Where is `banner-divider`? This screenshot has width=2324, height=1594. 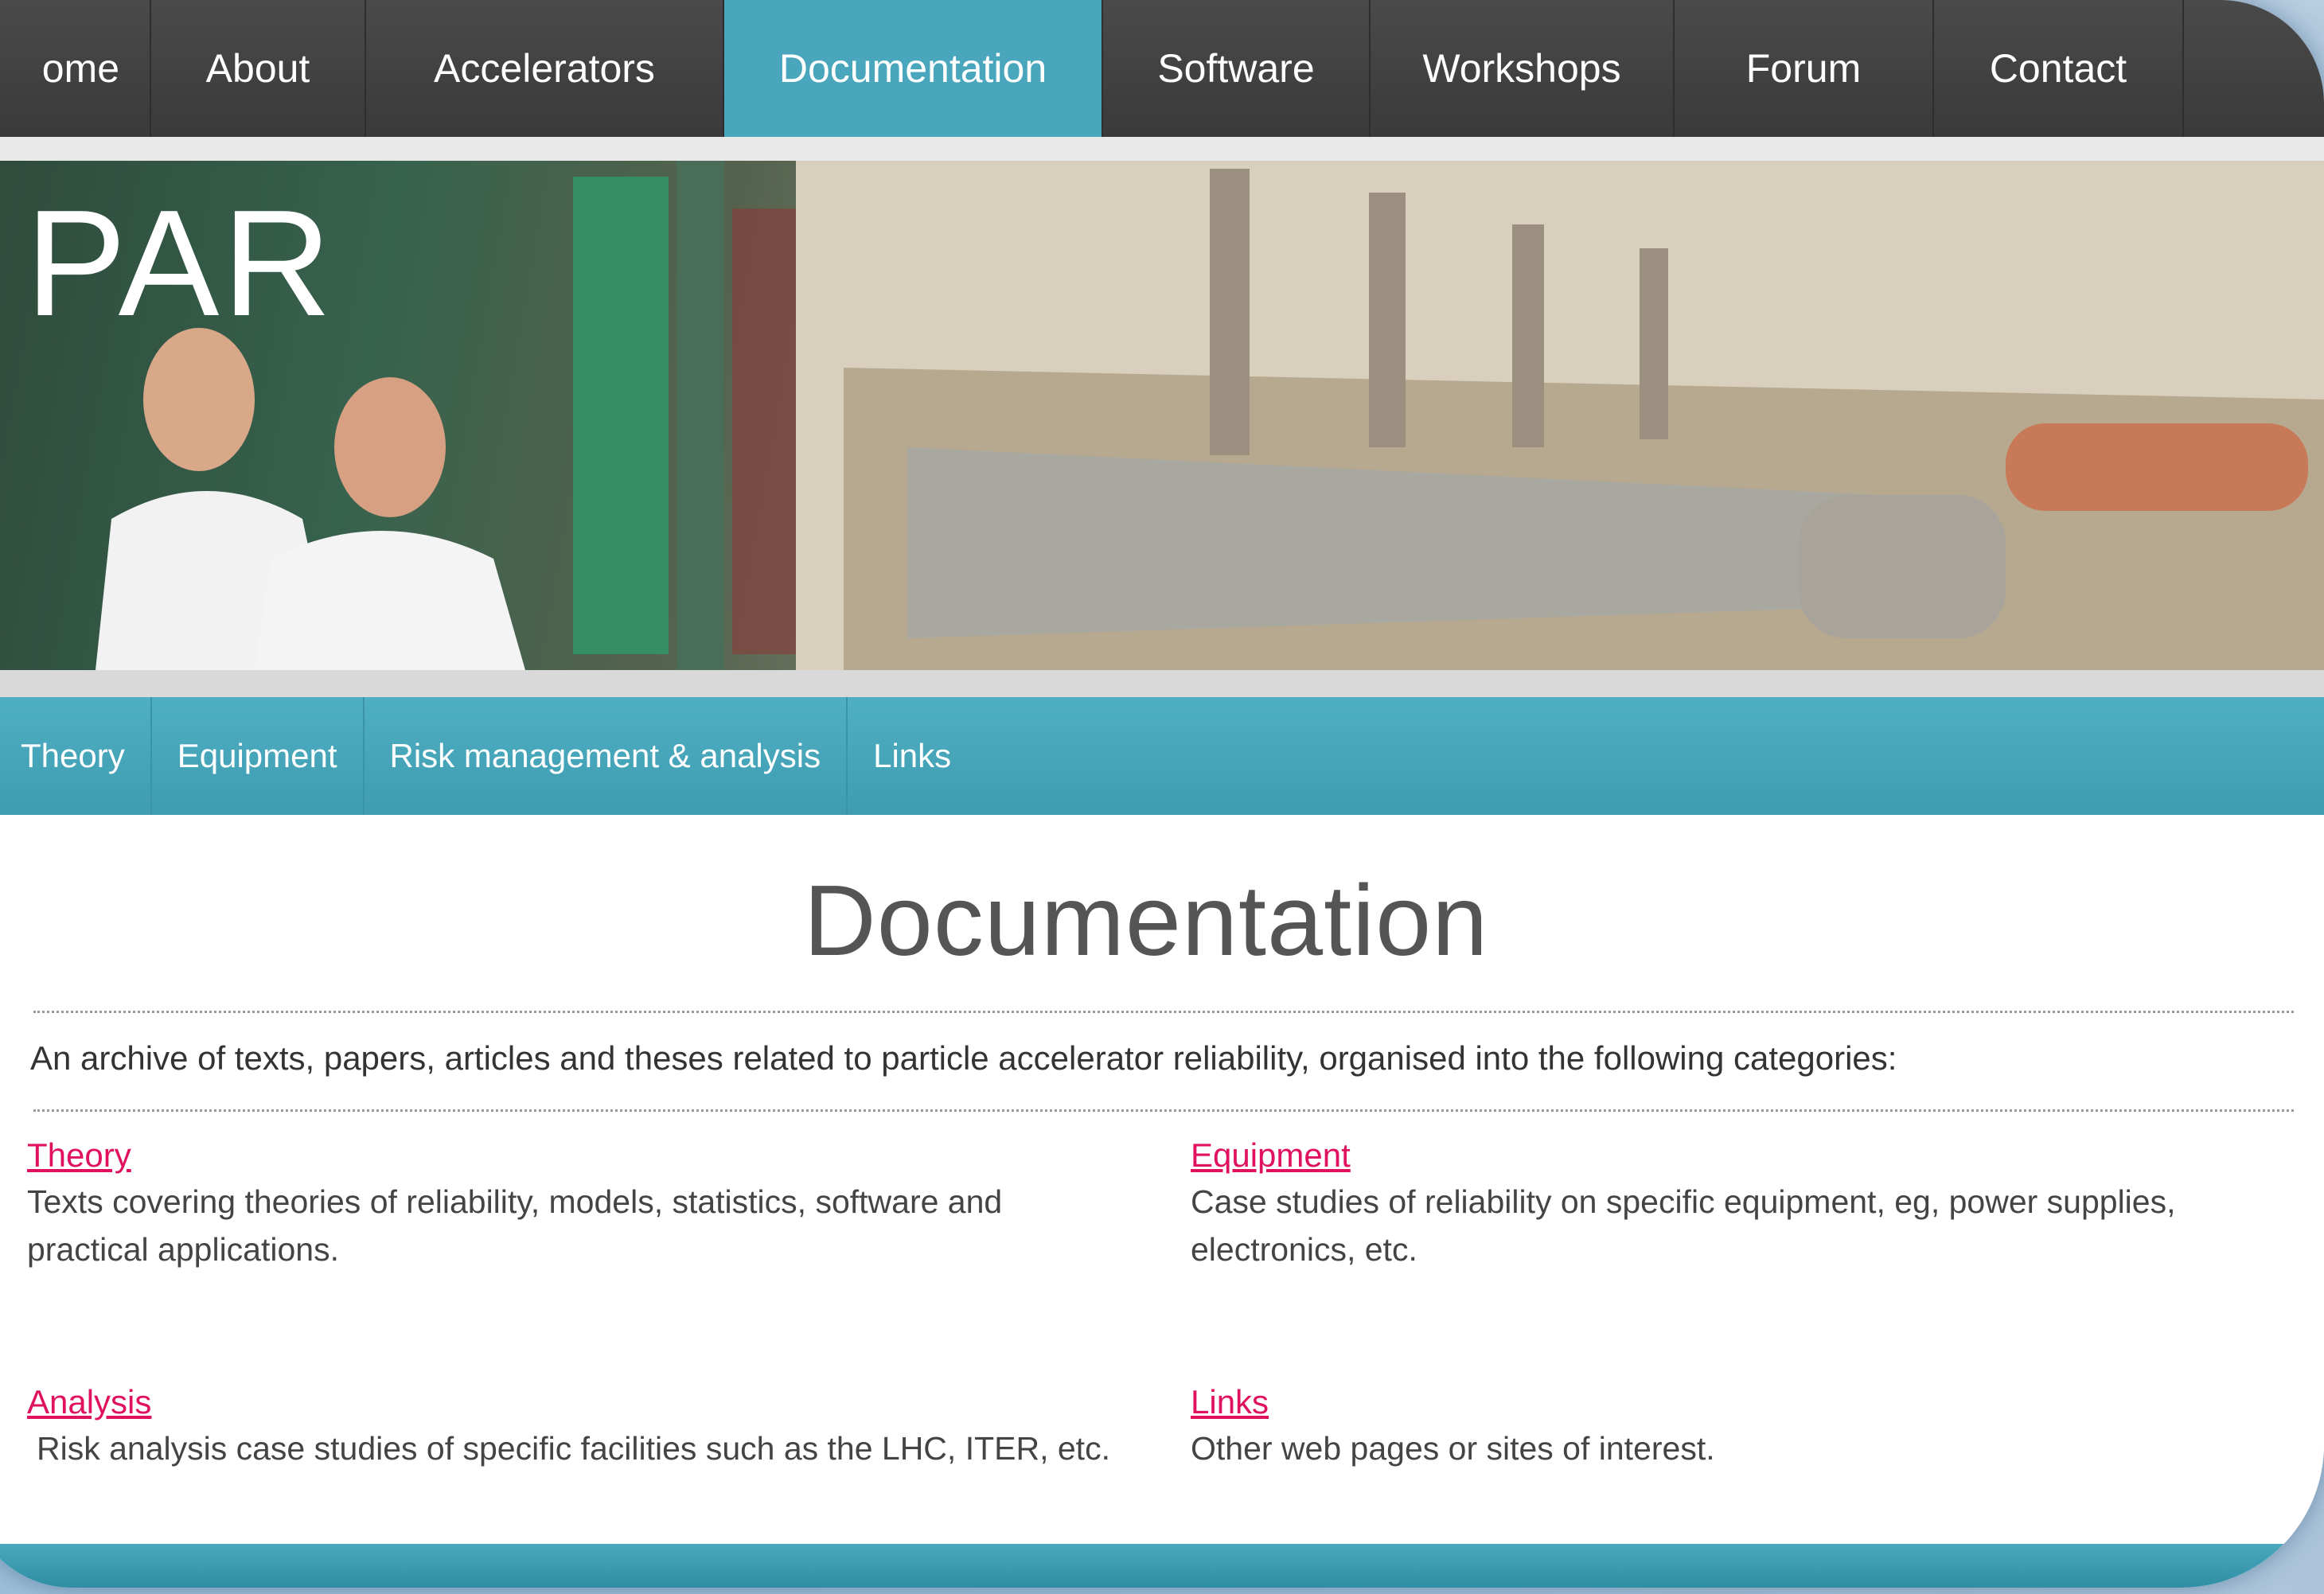
banner-divider is located at coordinates (1162, 683).